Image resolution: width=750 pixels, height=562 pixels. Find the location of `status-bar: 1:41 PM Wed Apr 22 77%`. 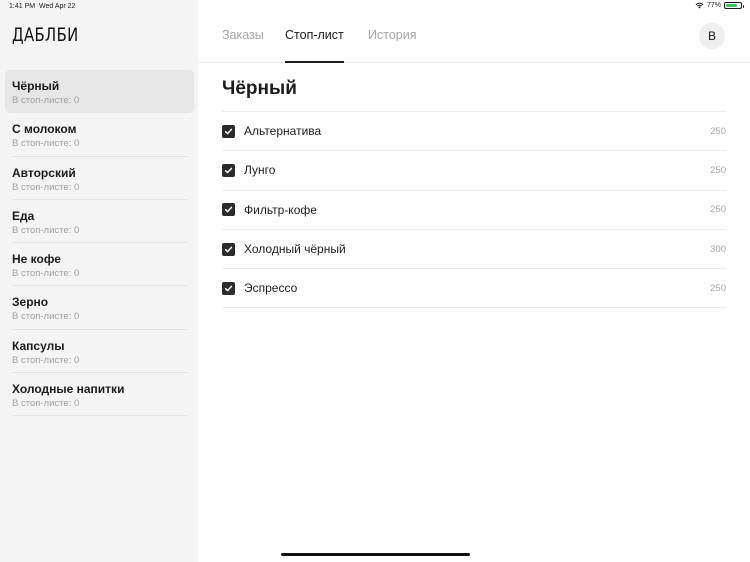

status-bar: 1:41 PM Wed Apr 22 77% is located at coordinates (375, 7).